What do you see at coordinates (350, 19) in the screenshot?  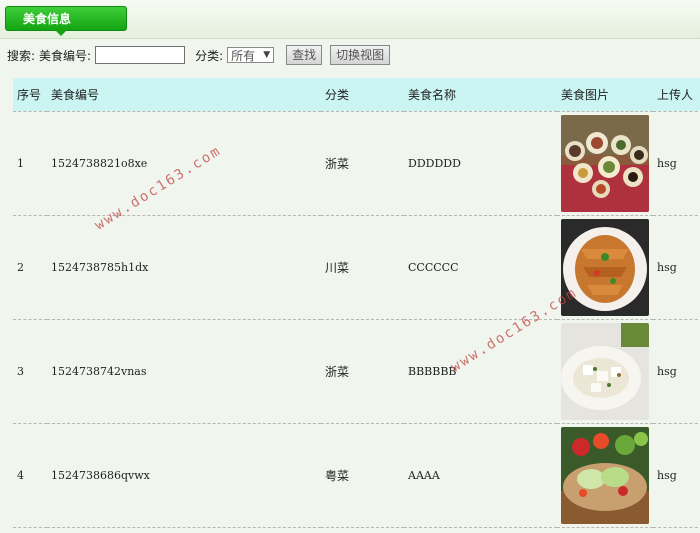 I see `top-bar: 美食信息` at bounding box center [350, 19].